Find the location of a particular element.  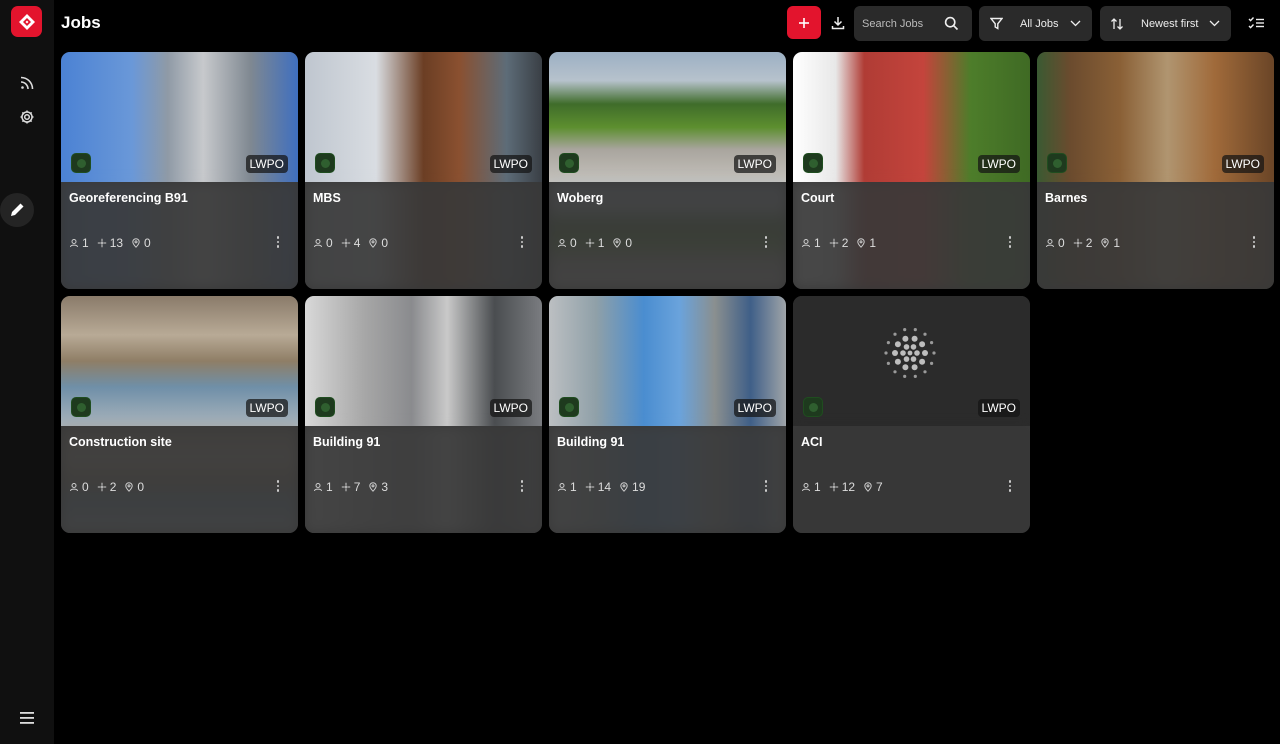

job-title: Building 91 is located at coordinates (591, 442).